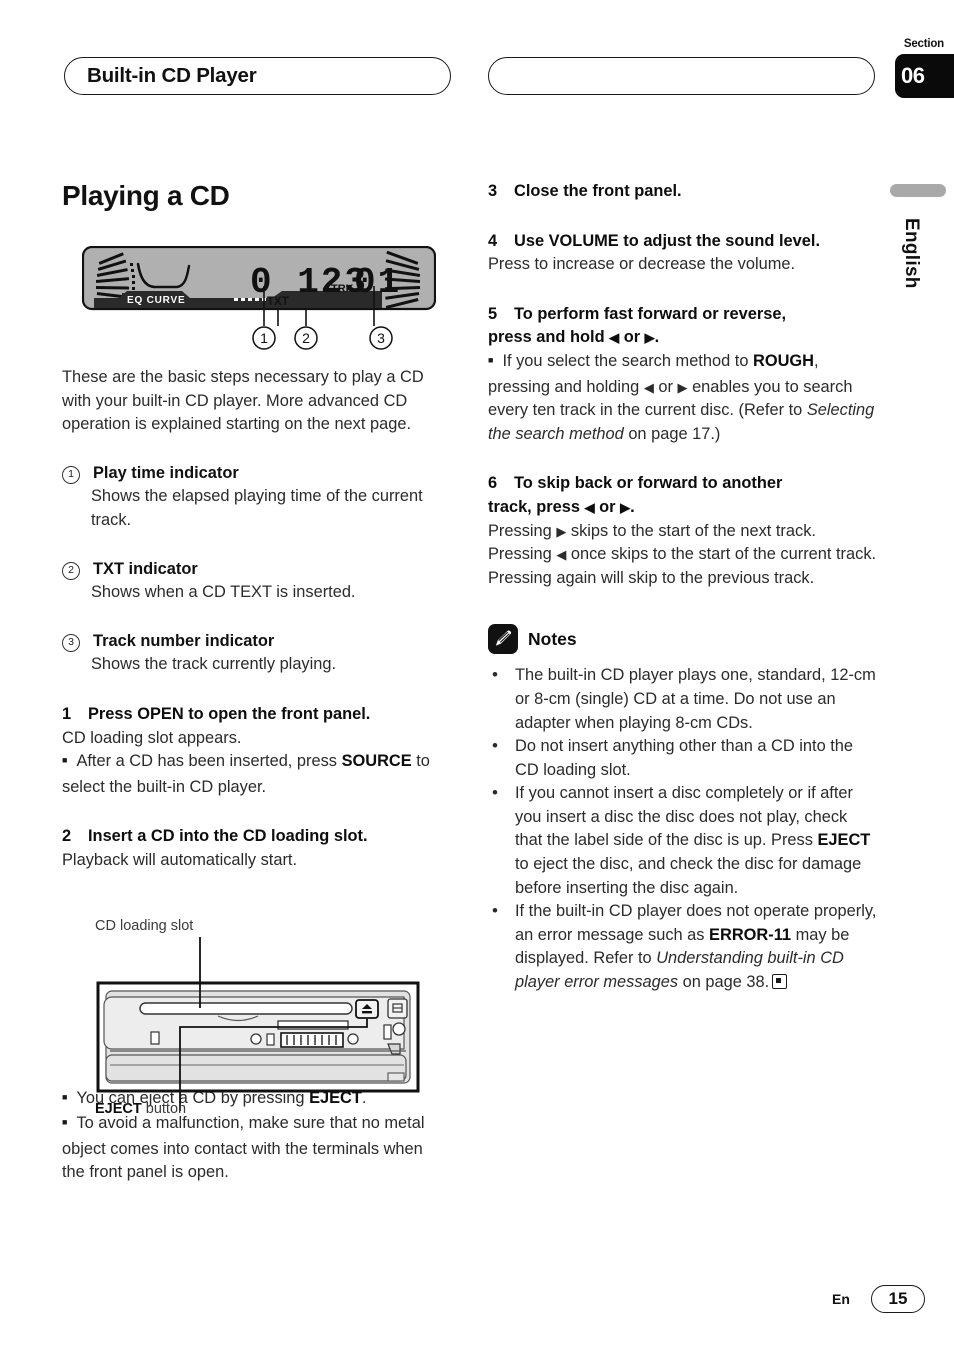 The image size is (954, 1352). I want to click on step-5-number: 5, so click(493, 313).